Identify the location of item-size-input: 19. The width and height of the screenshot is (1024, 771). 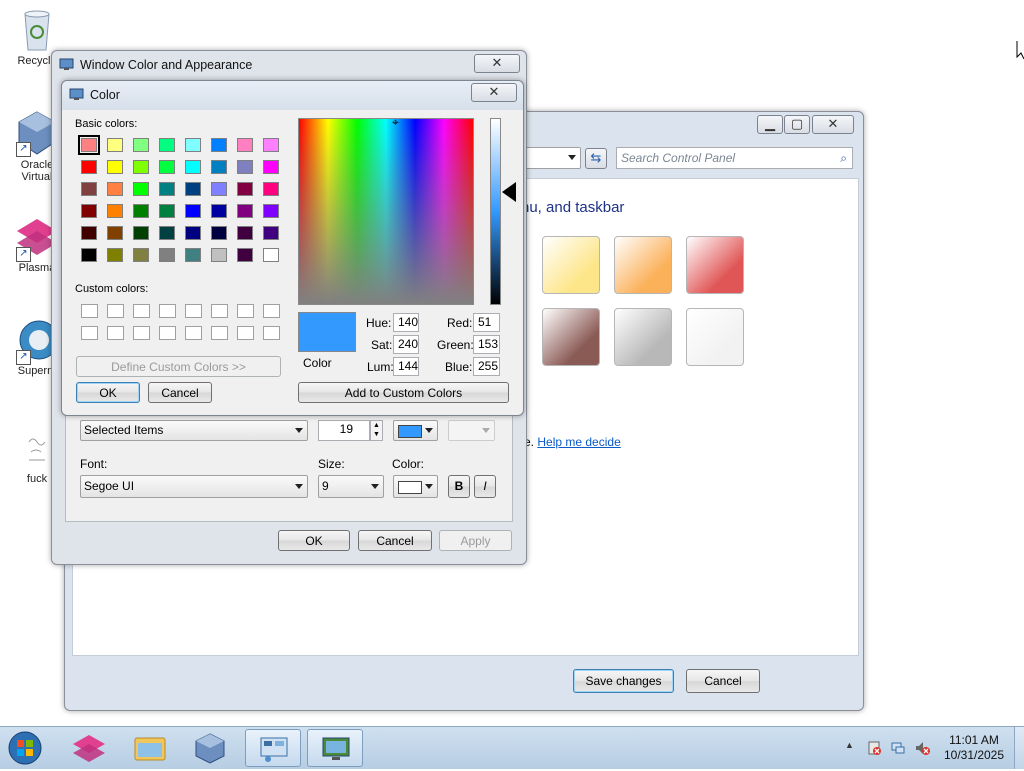
(344, 430).